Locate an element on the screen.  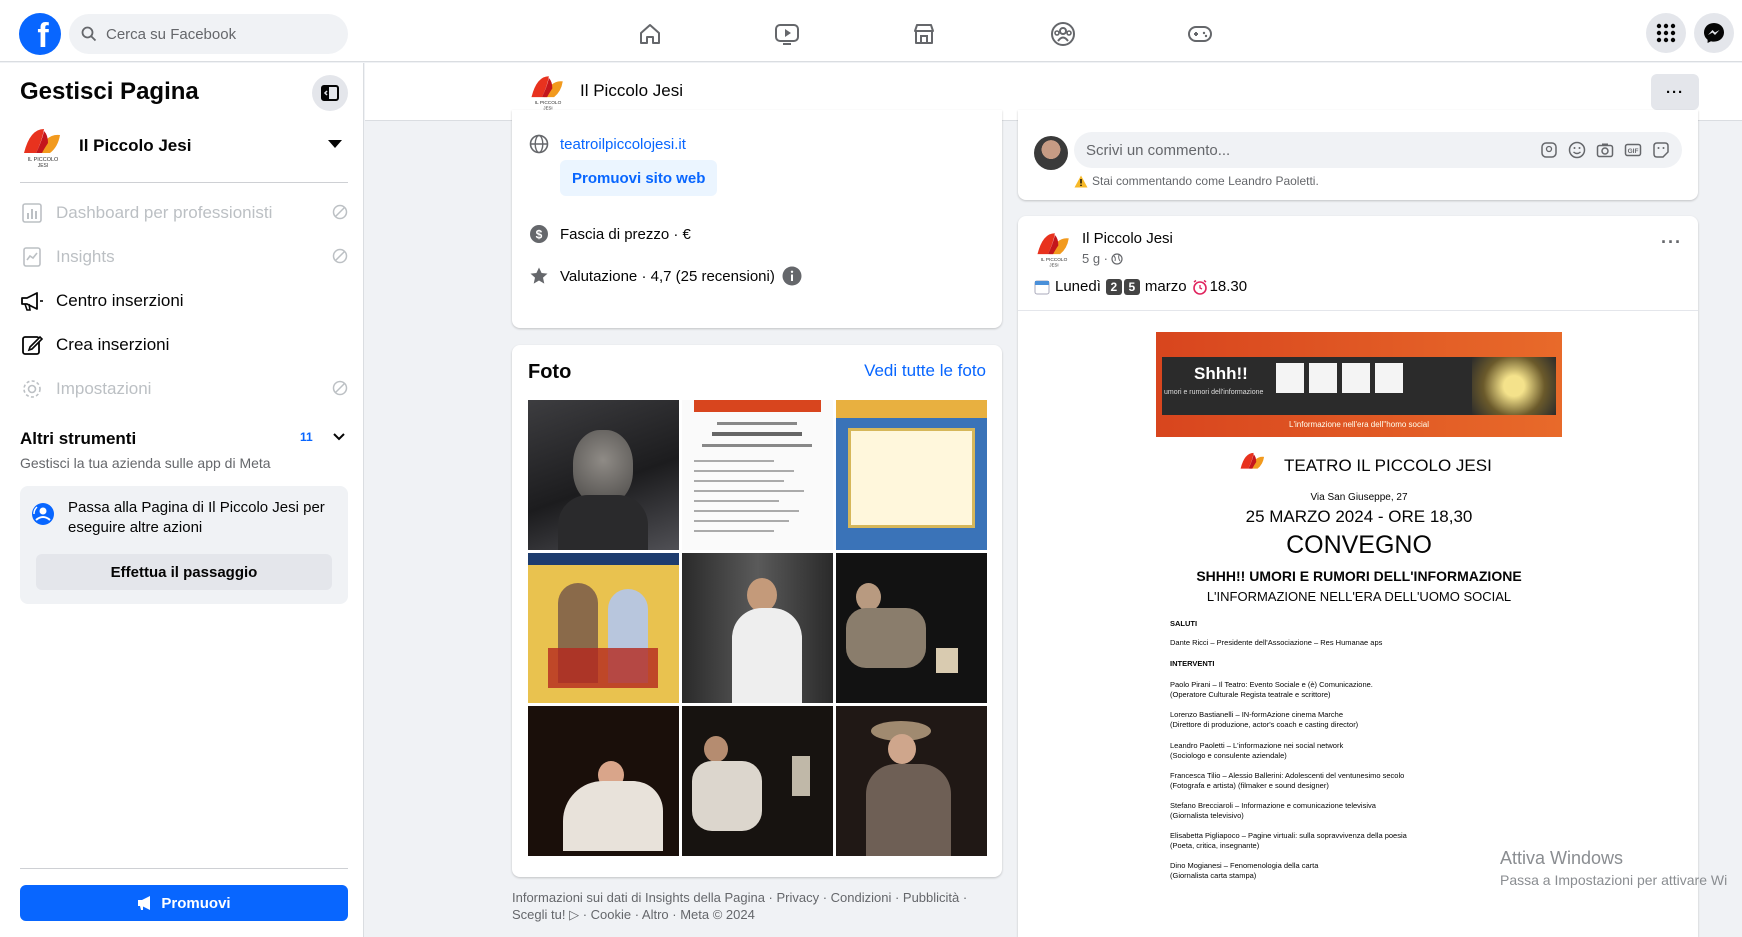
price-range-text: Fascia di prezzo · € is located at coordinates (625, 234).